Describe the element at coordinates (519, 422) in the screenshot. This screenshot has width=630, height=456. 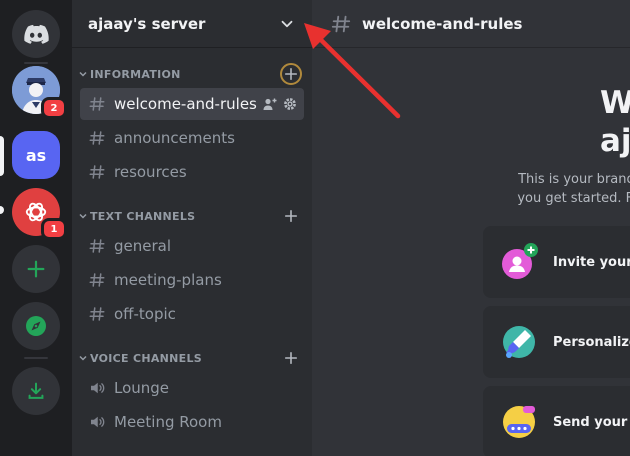
I see `send-message-icon` at that location.